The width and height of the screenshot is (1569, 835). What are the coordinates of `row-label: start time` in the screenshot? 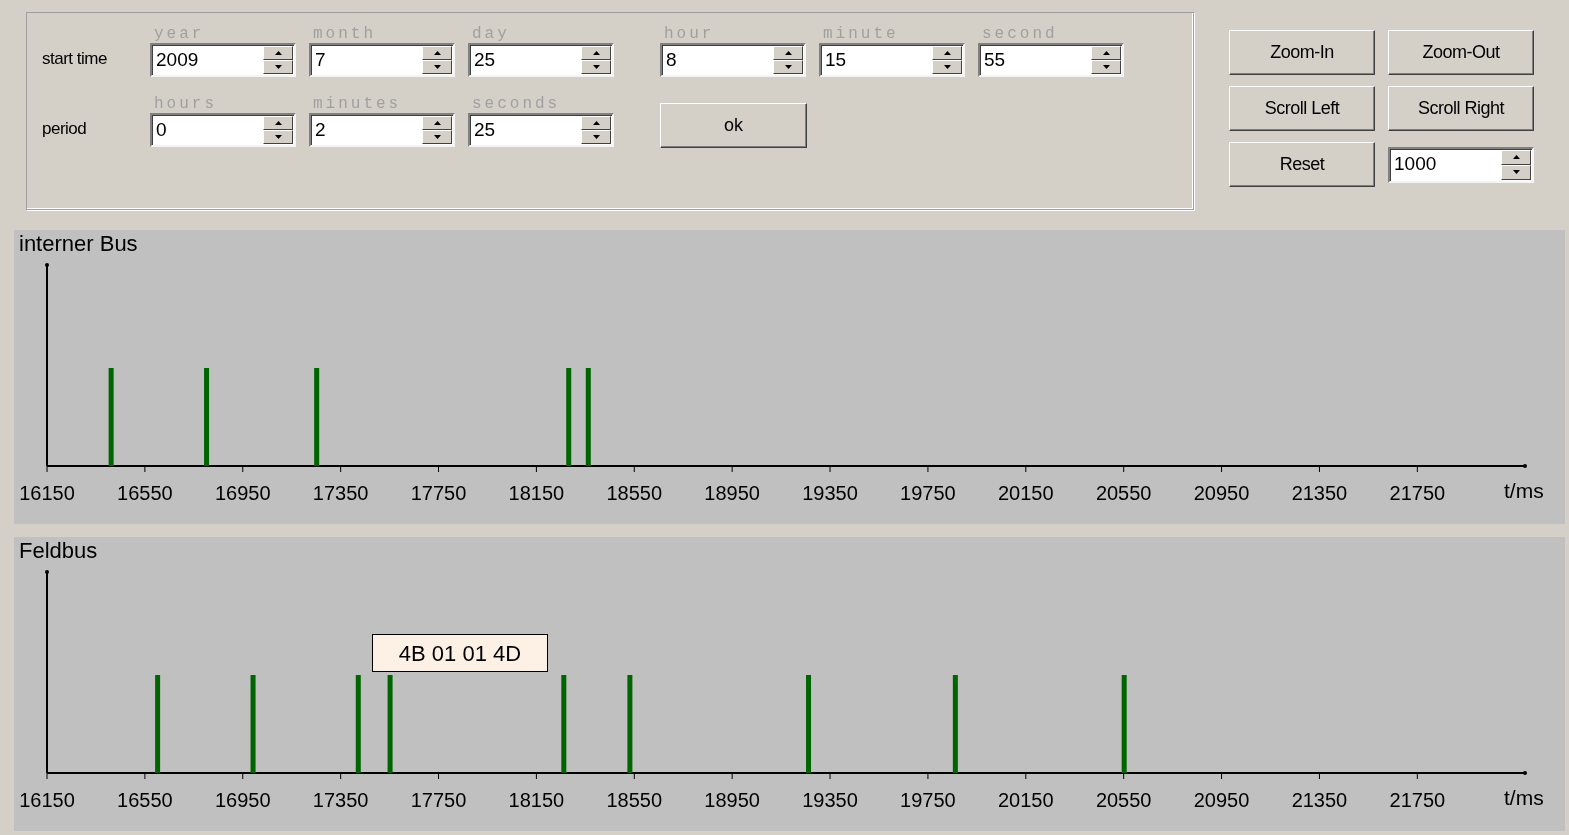 It's located at (75, 58).